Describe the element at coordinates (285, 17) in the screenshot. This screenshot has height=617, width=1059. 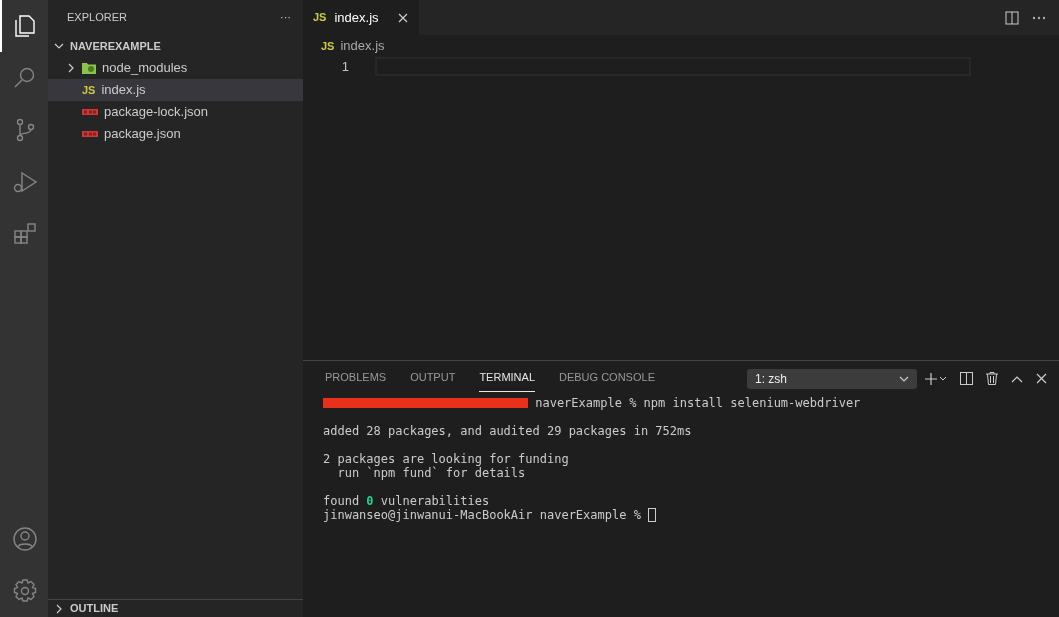
I see `more-actions-button: ···` at that location.